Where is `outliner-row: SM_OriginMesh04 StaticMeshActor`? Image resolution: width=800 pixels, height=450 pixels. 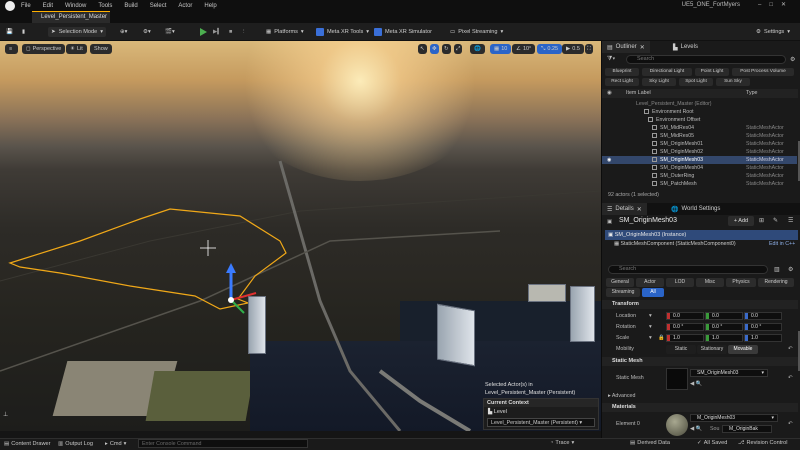 outliner-row: SM_OriginMesh04 StaticMeshActor is located at coordinates (699, 168).